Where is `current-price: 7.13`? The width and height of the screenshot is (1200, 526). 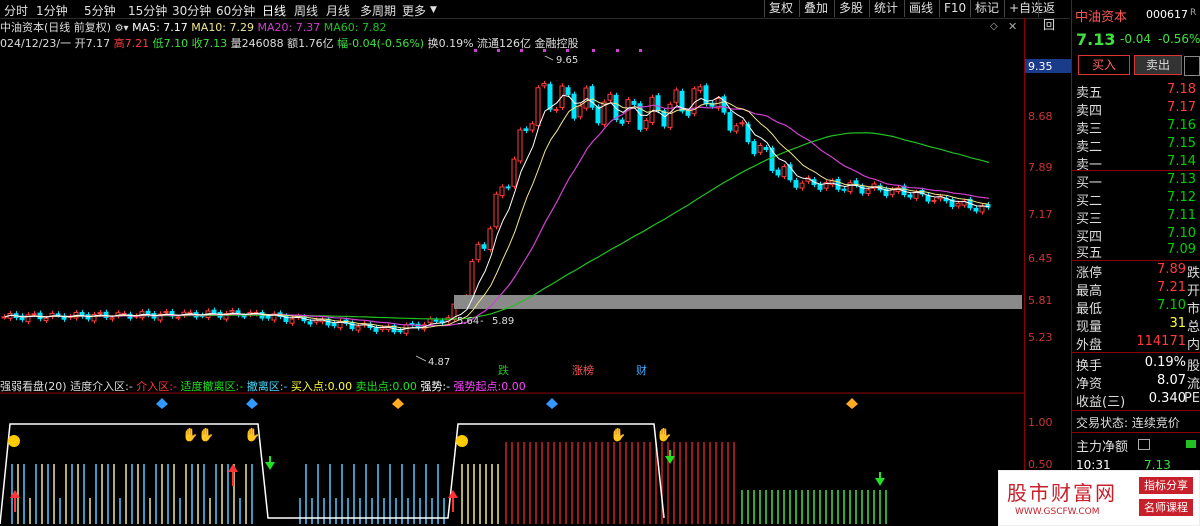
current-price: 7.13 is located at coordinates (1096, 39).